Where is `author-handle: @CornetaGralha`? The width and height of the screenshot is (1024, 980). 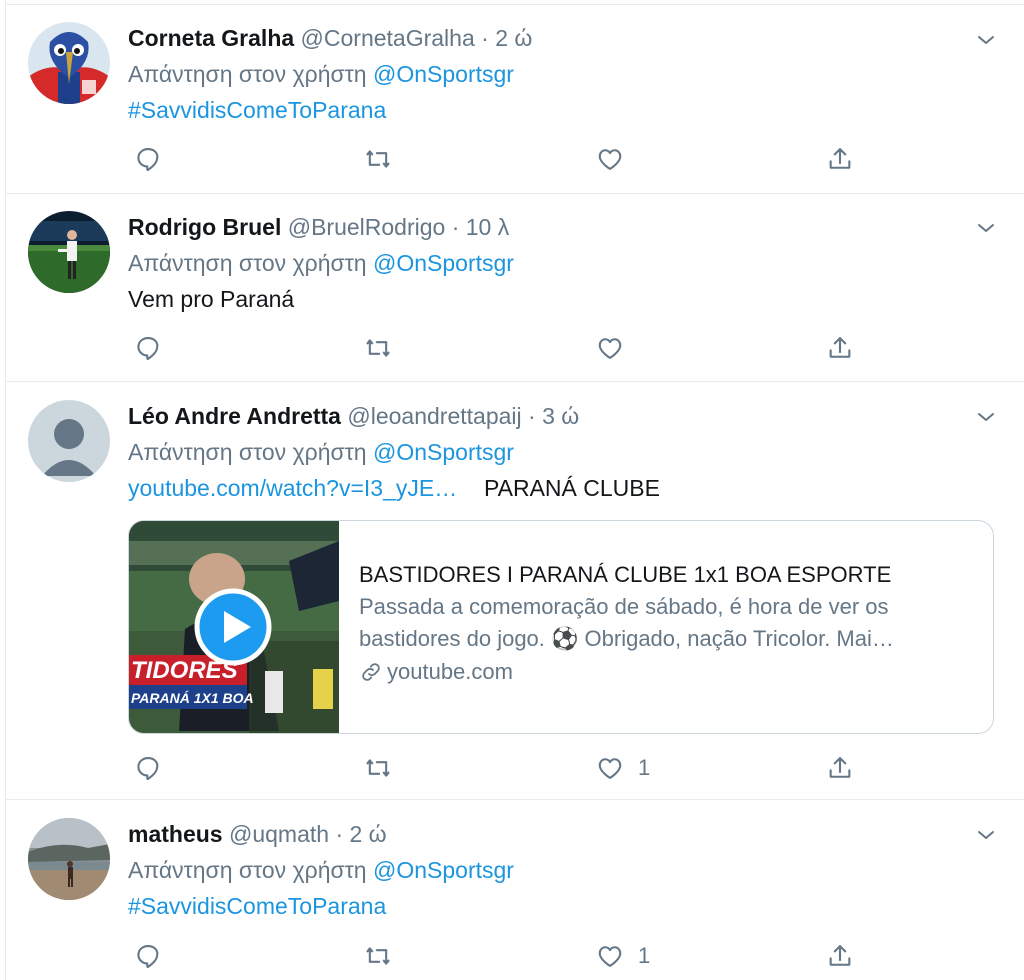
author-handle: @CornetaGralha is located at coordinates (388, 38).